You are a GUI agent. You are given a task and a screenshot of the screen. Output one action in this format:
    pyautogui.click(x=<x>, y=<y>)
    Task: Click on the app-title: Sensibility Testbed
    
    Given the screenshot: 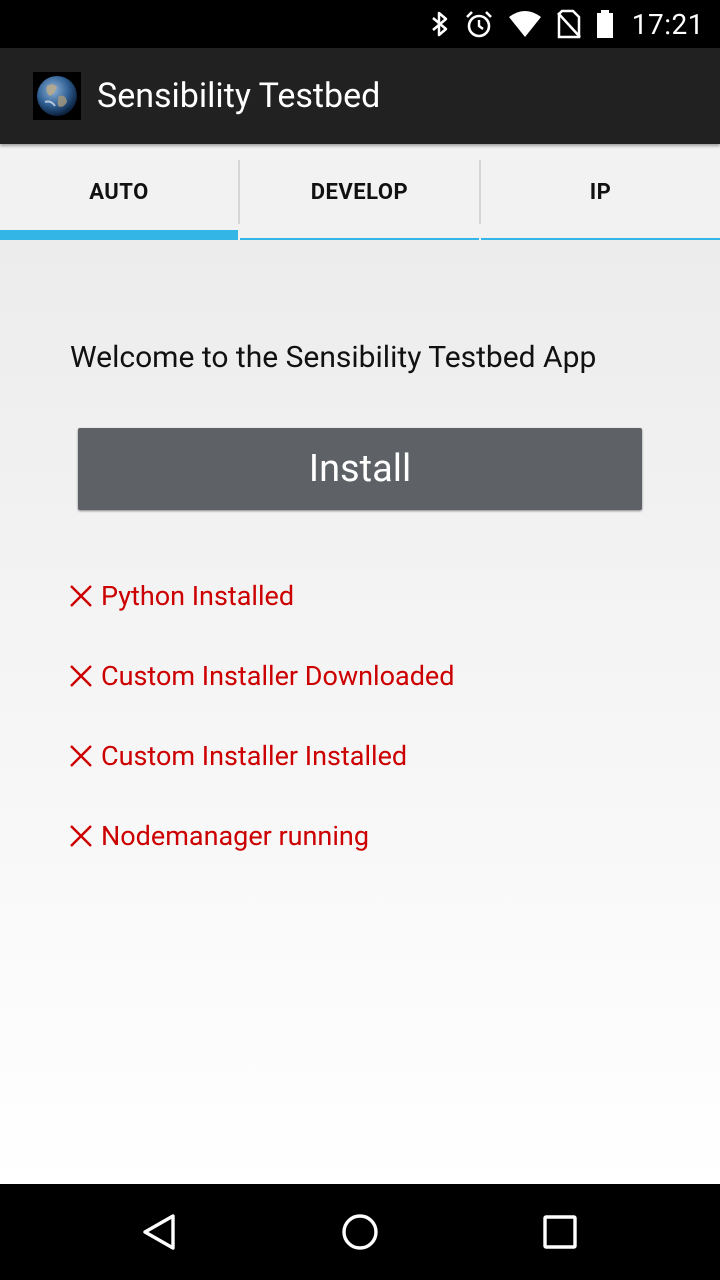 What is the action you would take?
    pyautogui.click(x=239, y=96)
    